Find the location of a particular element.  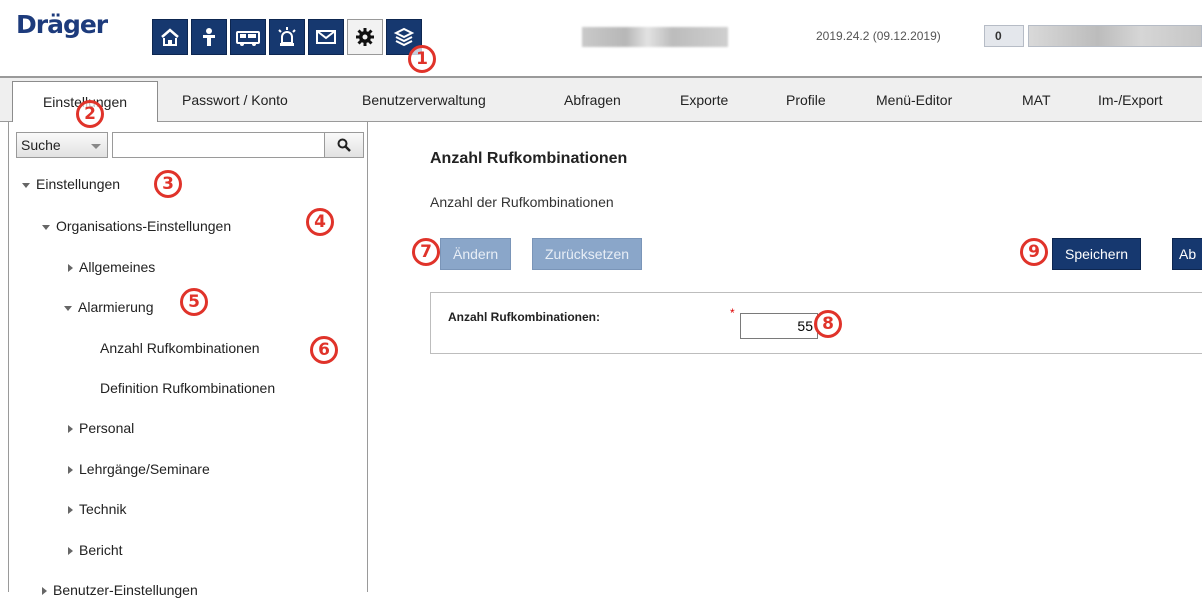

tab-im-export: Im-/Export is located at coordinates (1130, 100).